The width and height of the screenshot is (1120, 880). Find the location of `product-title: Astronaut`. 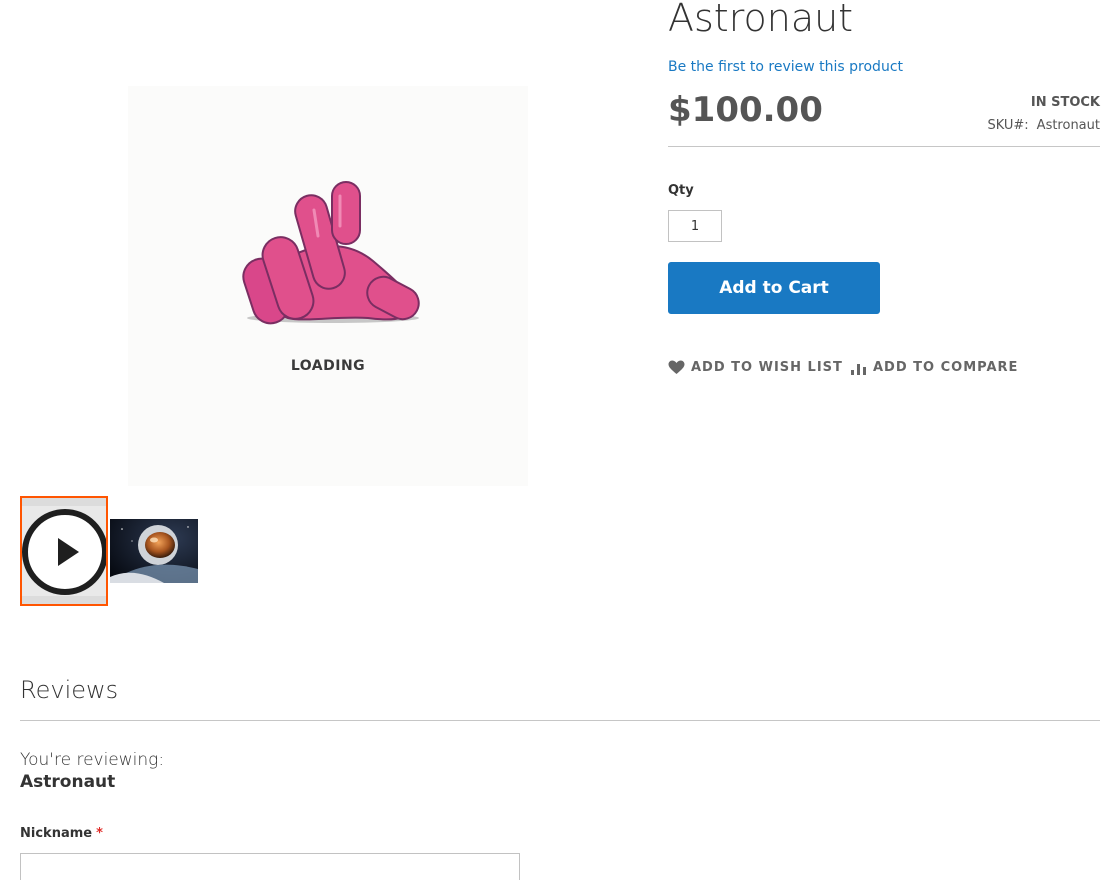

product-title: Astronaut is located at coordinates (761, 20).